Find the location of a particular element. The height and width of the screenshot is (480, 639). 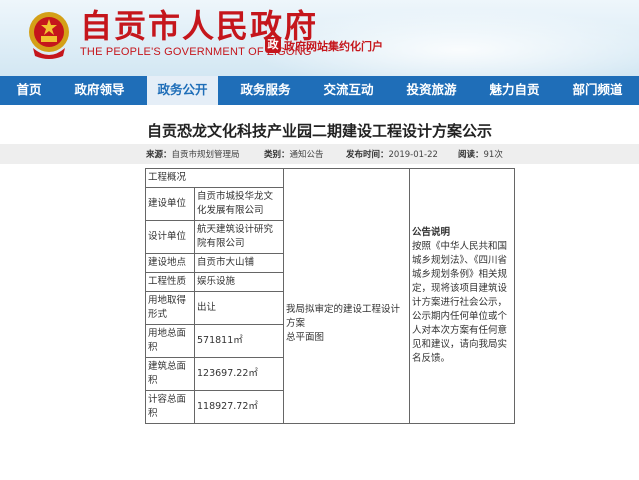

row-value-land-area: 571811㎡ is located at coordinates (239, 341).